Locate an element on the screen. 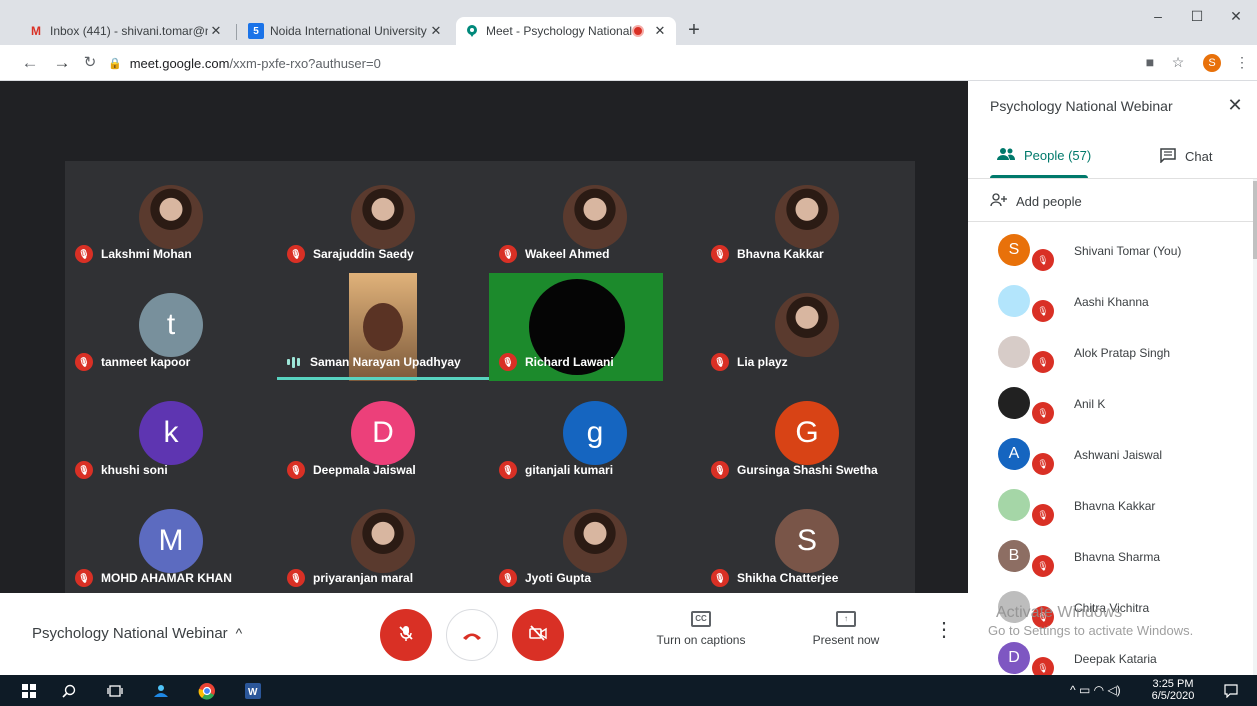 This screenshot has height=706, width=1257. participant-tile: g 🎙 gitanjali kumari is located at coordinates (595, 435).